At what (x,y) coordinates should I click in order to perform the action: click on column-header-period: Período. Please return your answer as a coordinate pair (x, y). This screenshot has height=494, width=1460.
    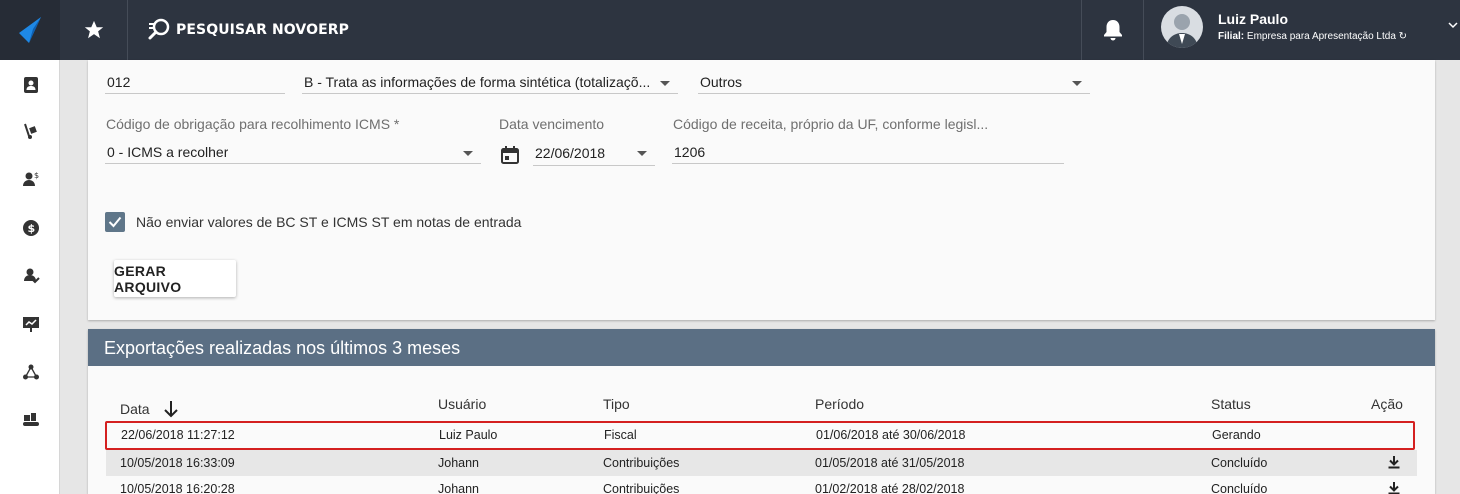
    Looking at the image, I should click on (839, 404).